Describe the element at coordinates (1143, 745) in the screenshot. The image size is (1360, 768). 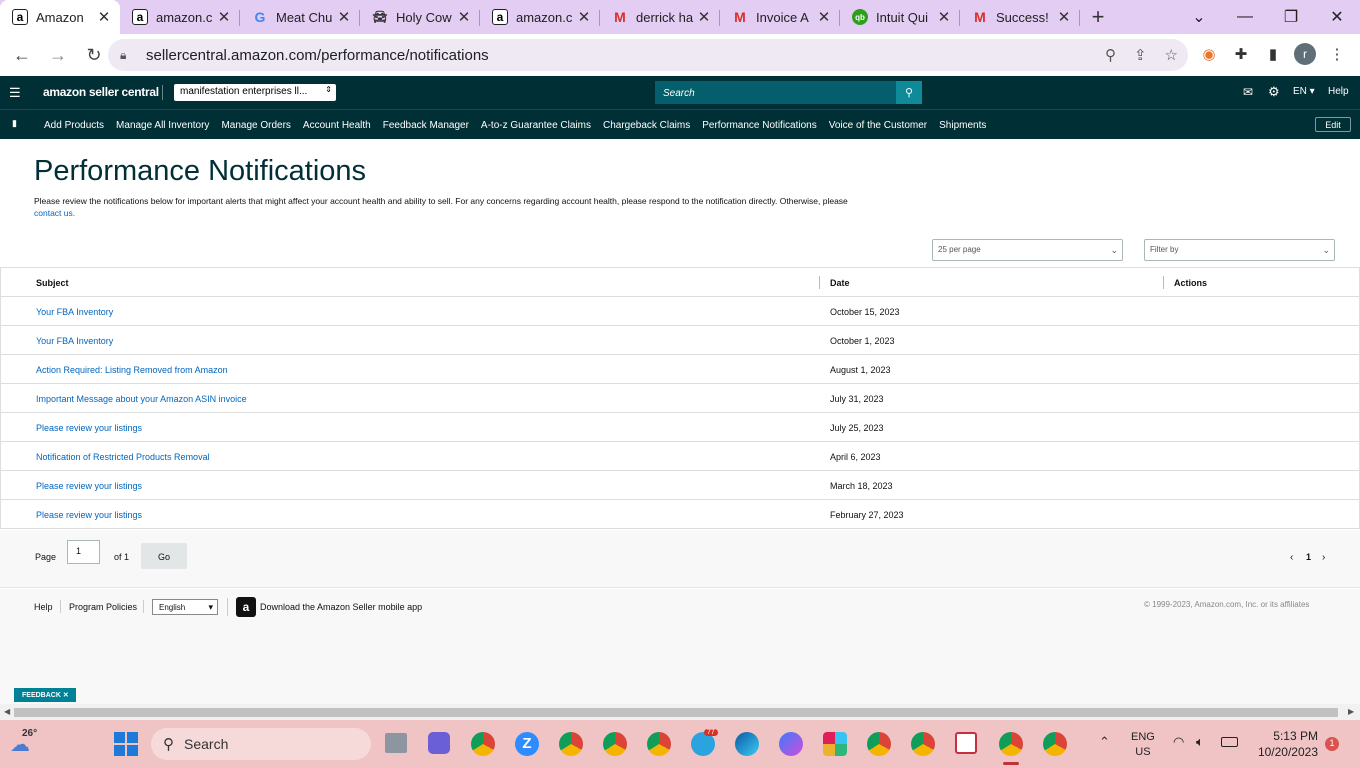
I see `input-language: ENG US` at that location.